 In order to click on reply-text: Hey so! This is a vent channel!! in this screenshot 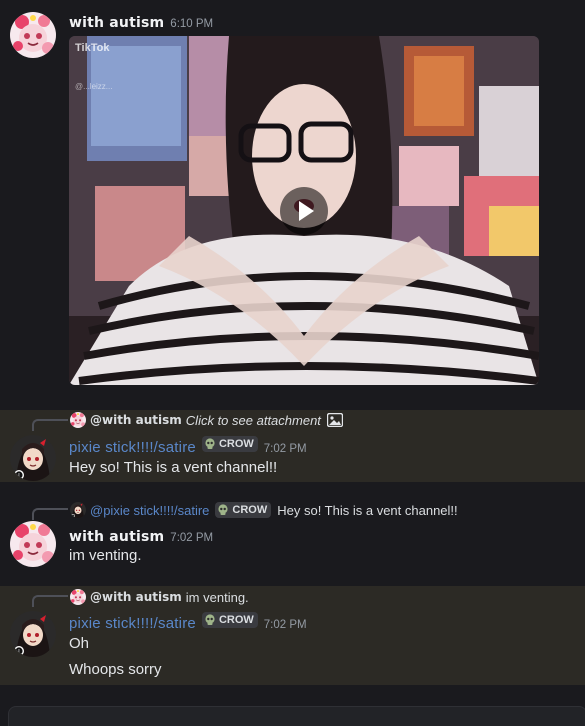, I will do `click(367, 510)`.